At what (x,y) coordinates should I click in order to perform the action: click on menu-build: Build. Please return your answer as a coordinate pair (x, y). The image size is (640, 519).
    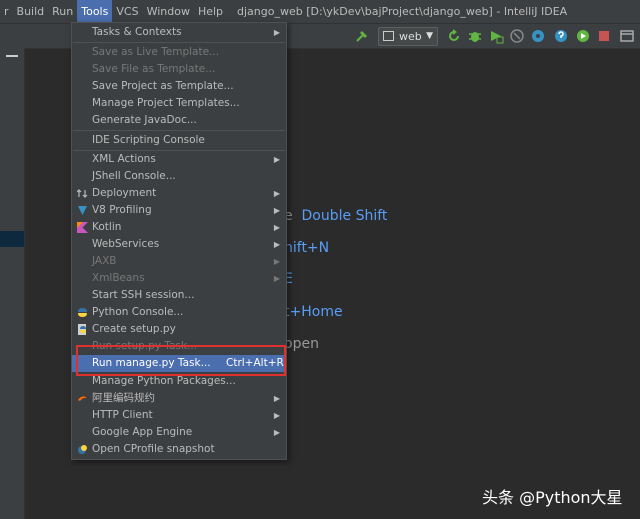
    Looking at the image, I should click on (31, 11).